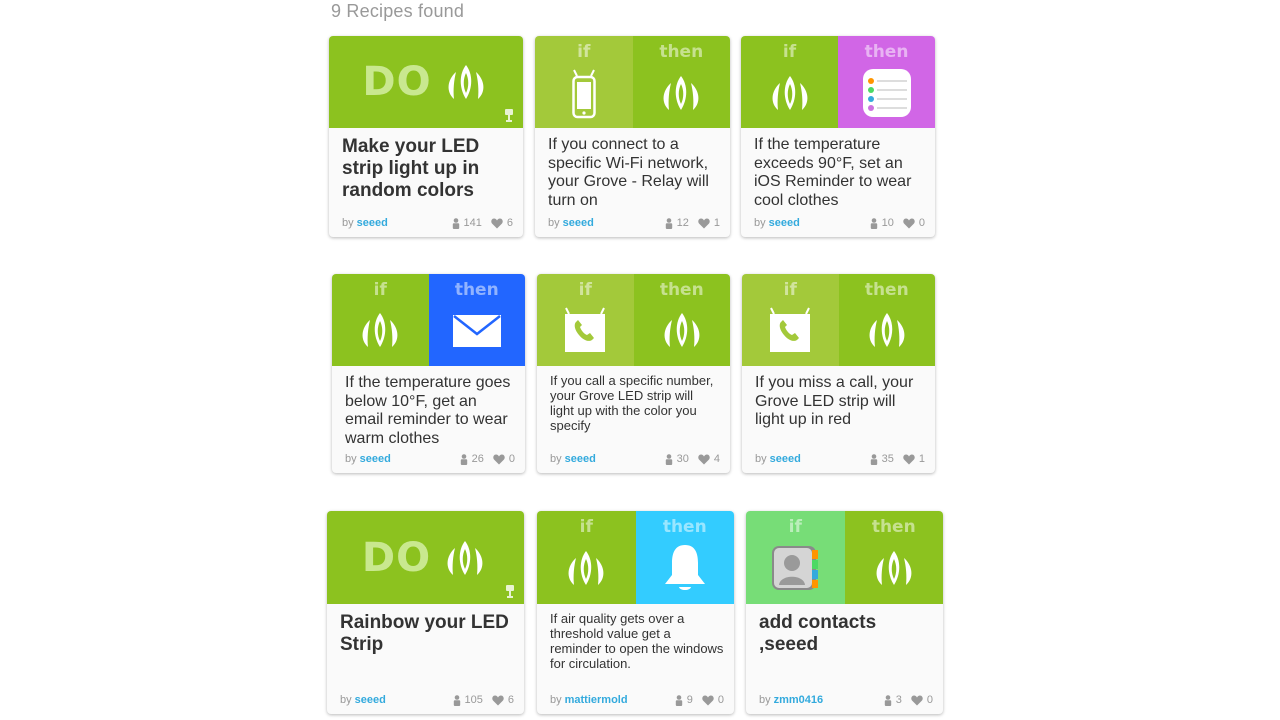 The height and width of the screenshot is (720, 1280). I want to click on recipe-stats: 35 1, so click(897, 459).